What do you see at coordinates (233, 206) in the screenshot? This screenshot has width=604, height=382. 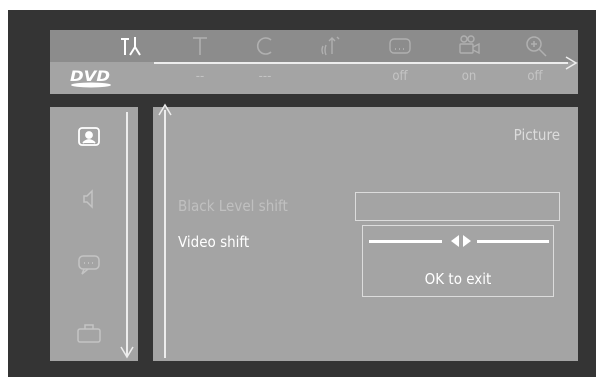 I see `menu-item-black-level-shift: Black Level shift` at bounding box center [233, 206].